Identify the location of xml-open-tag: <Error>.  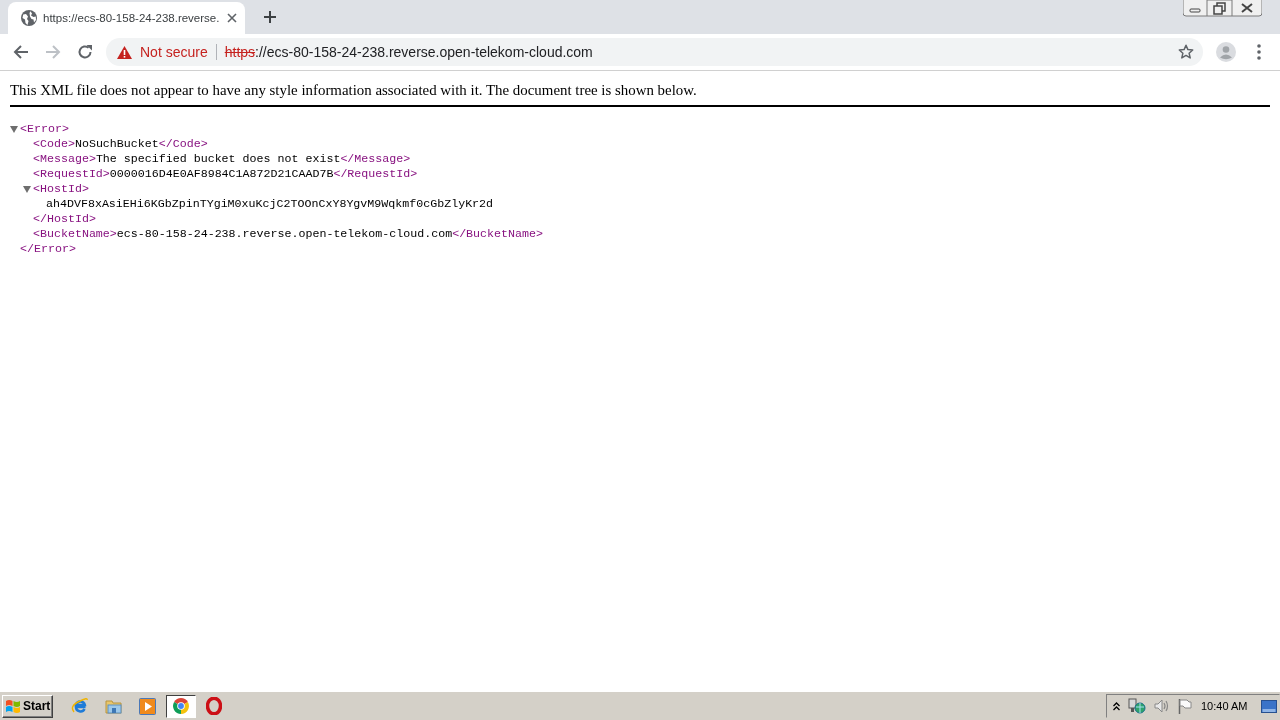
(44, 128).